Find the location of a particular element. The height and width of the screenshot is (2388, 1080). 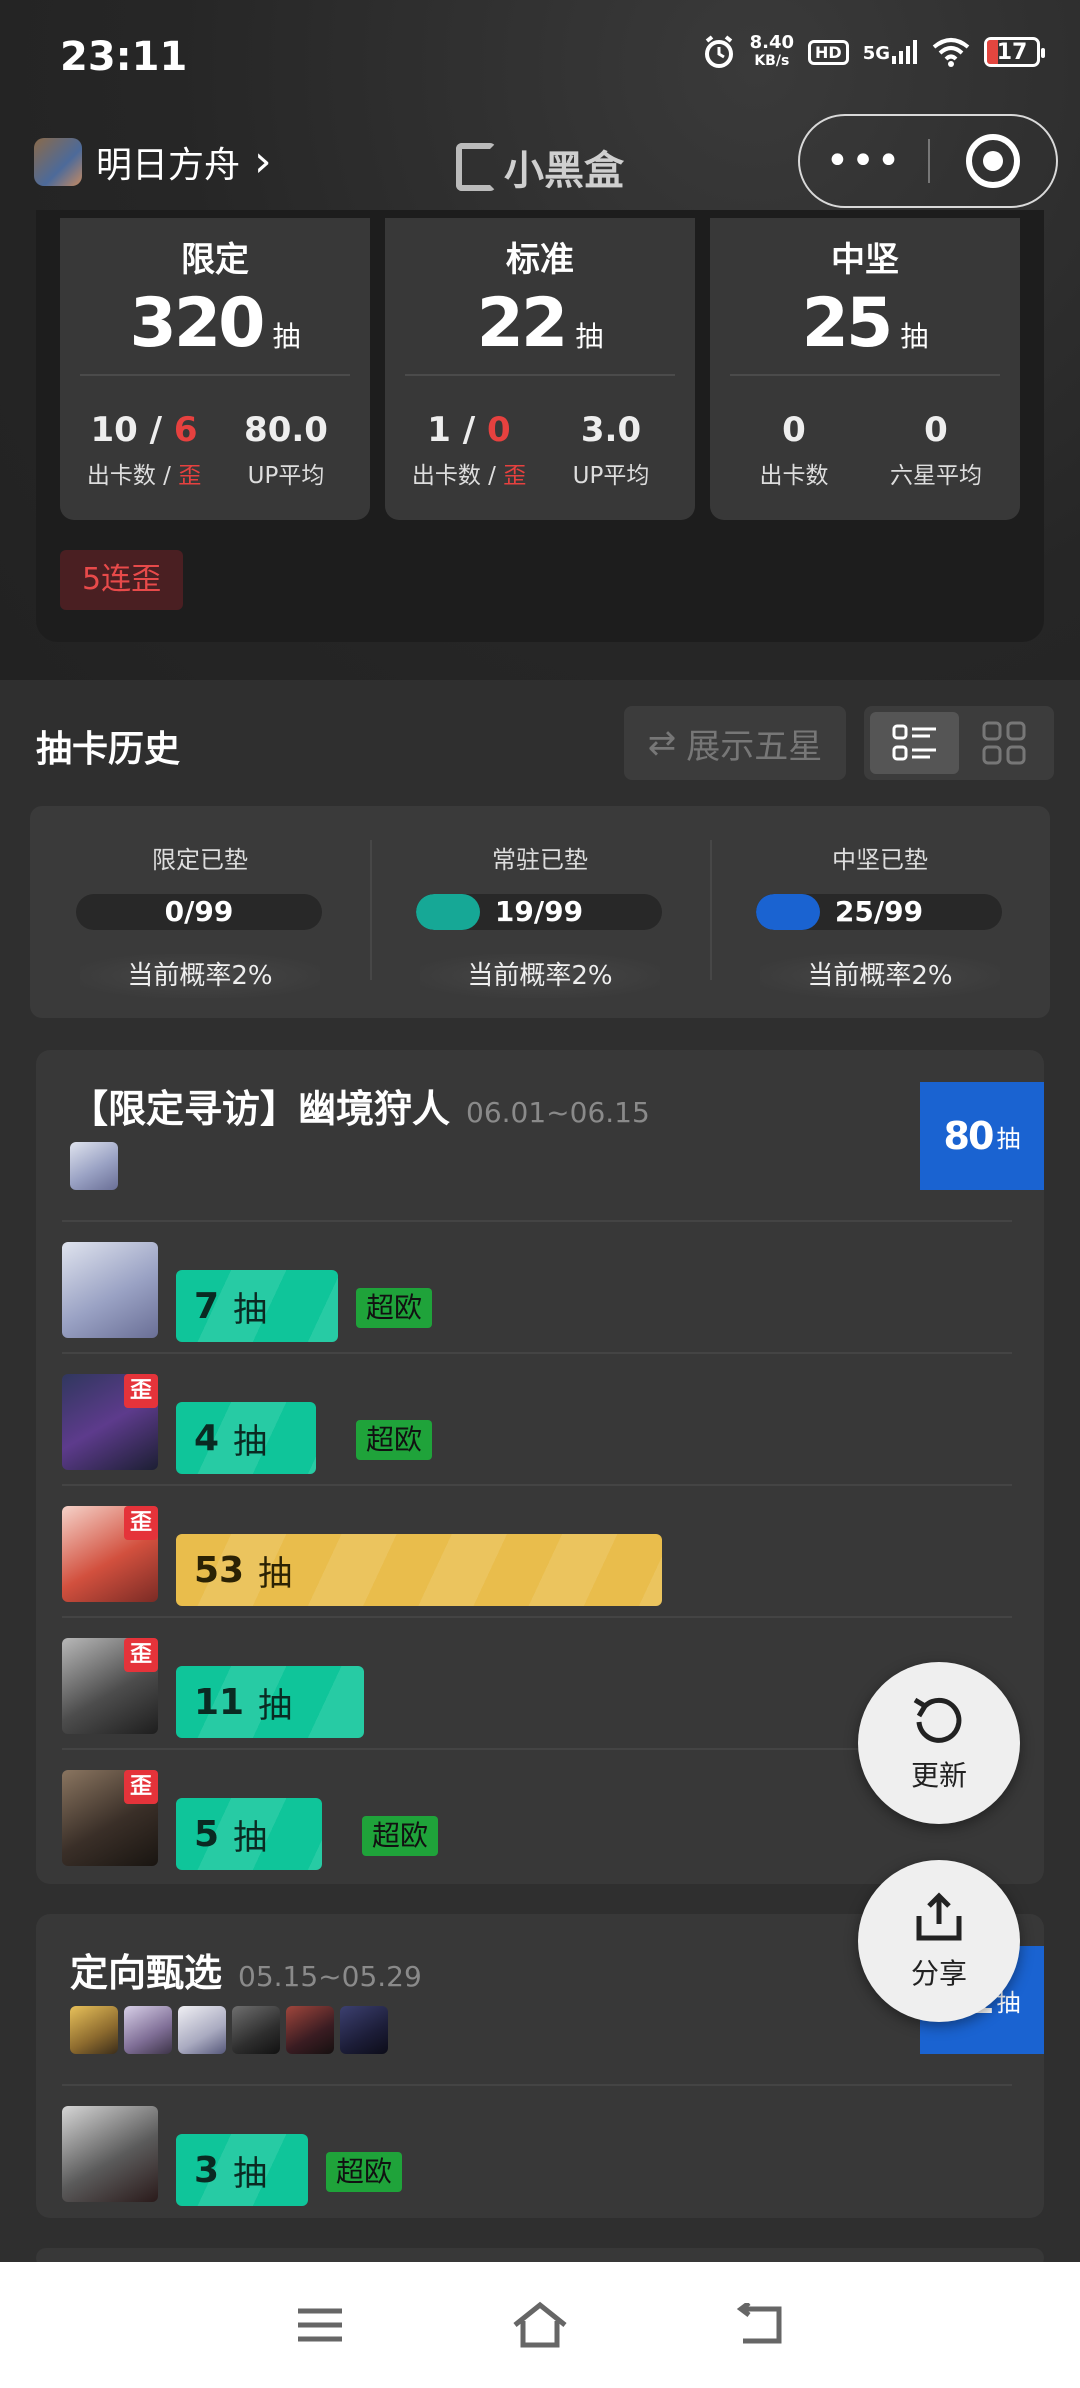

target-icon is located at coordinates (992, 161).